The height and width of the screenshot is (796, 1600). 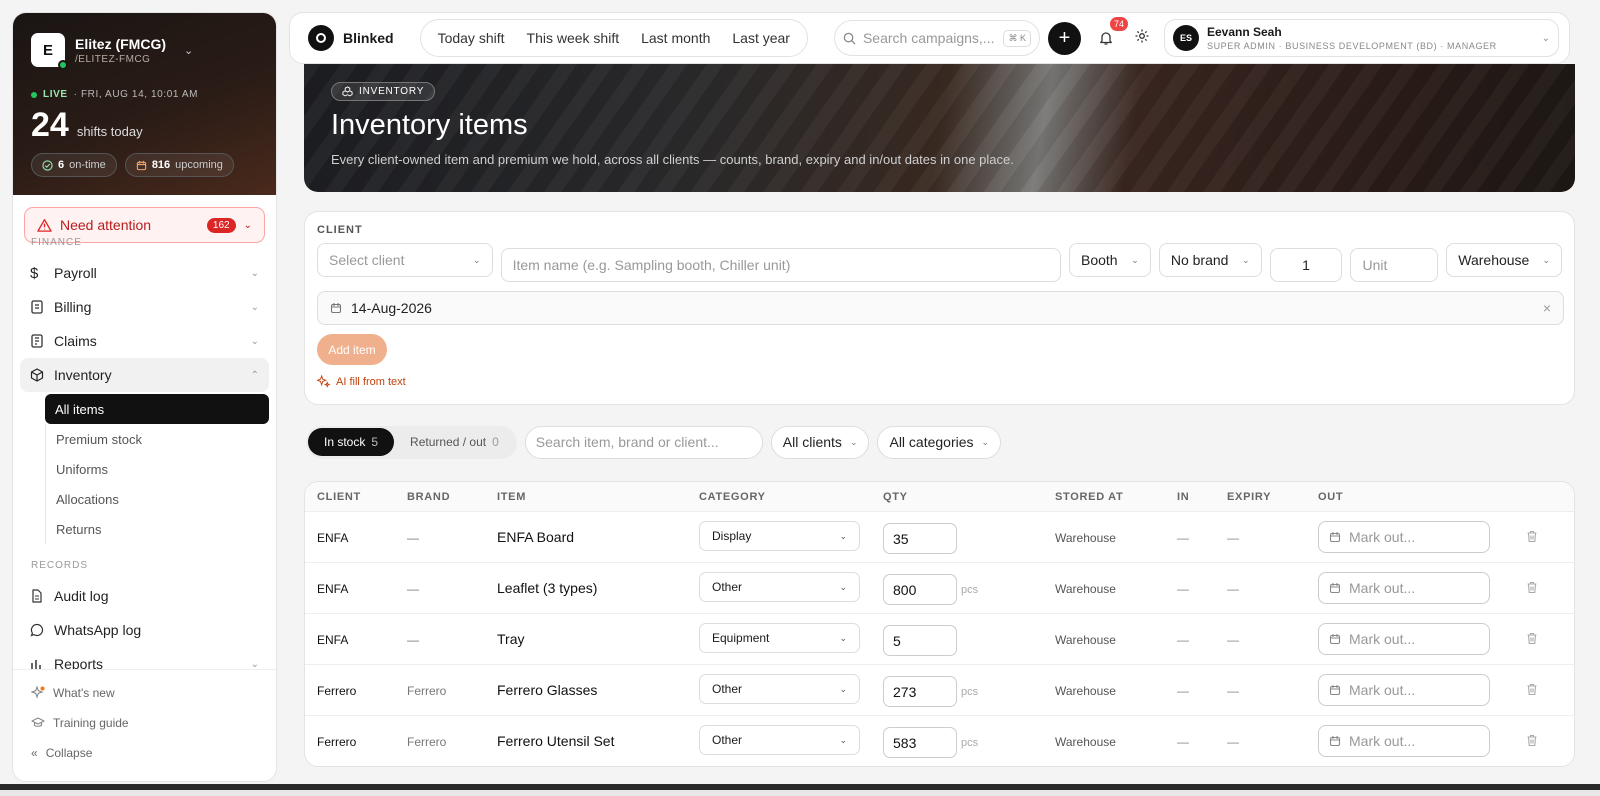 What do you see at coordinates (761, 38) in the screenshot?
I see `period-last-year: Last year` at bounding box center [761, 38].